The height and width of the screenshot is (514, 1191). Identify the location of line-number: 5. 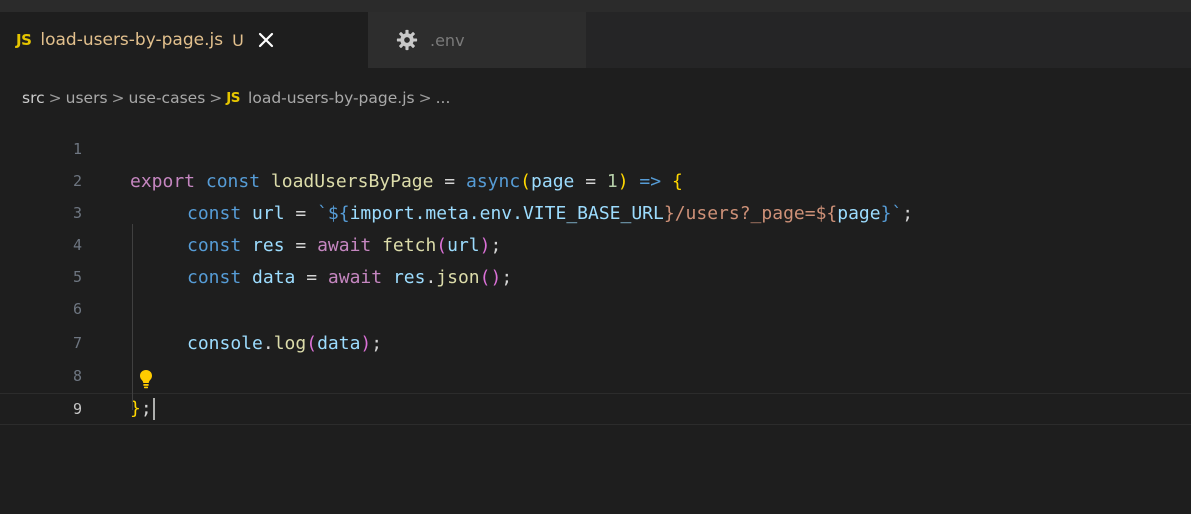
(77, 277).